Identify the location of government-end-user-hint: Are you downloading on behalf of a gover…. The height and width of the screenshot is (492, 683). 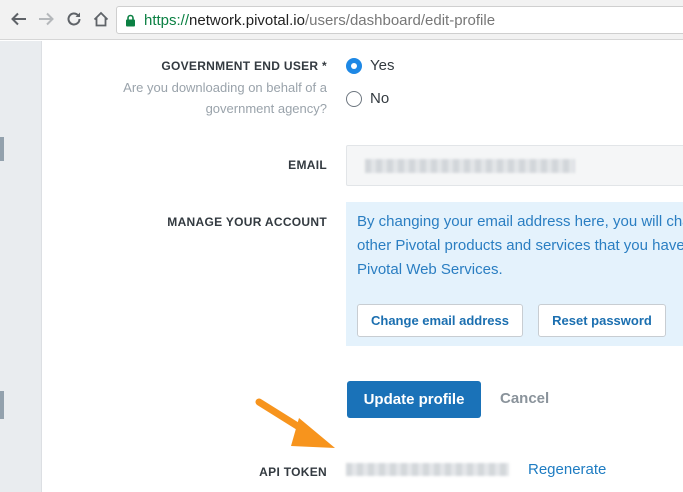
(225, 98).